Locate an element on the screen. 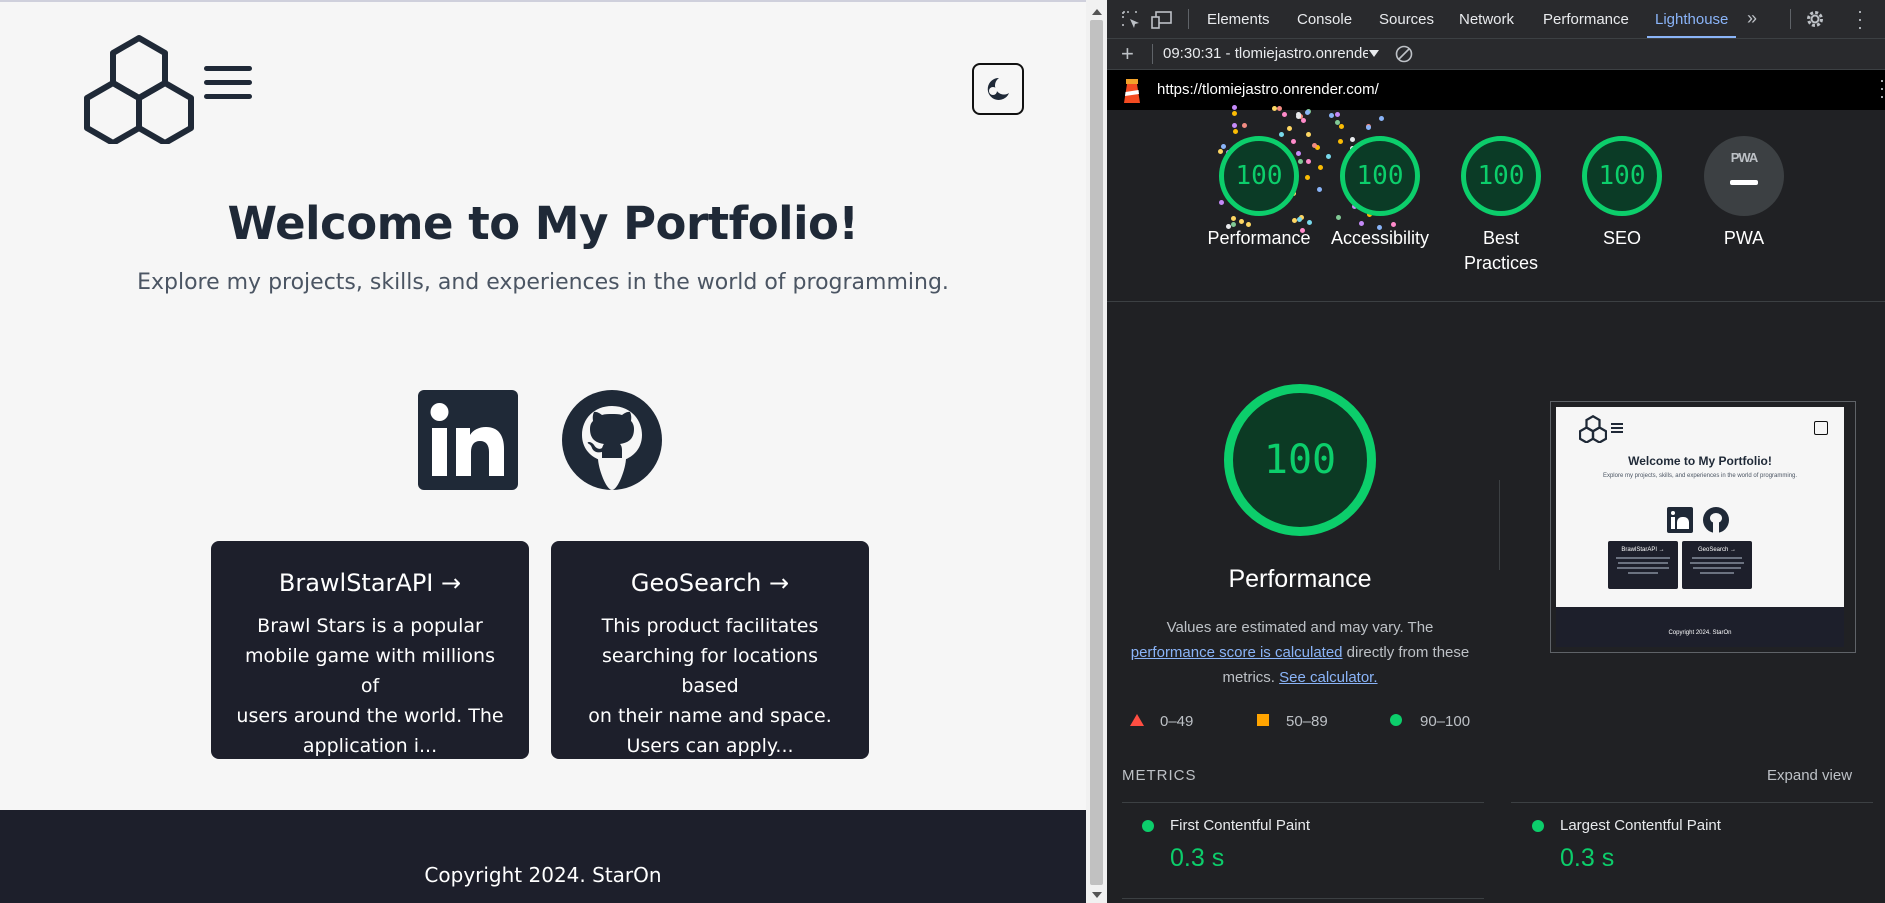  pwa-dash-icon is located at coordinates (1744, 182).